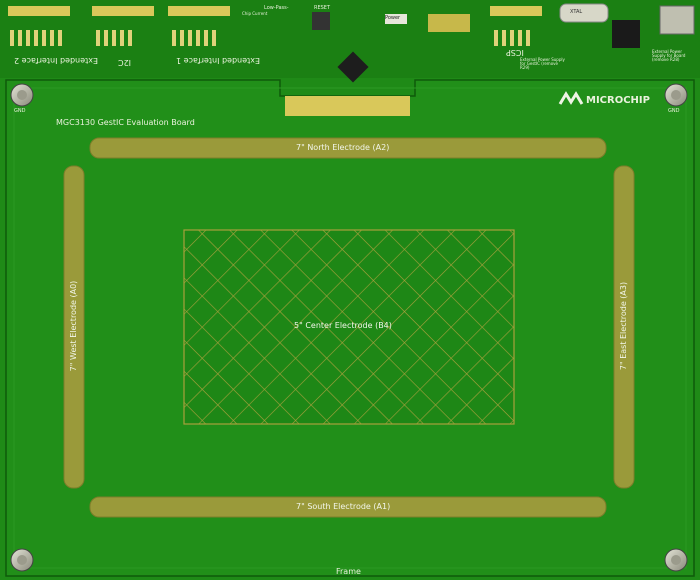 Image resolution: width=700 pixels, height=584 pixels. What do you see at coordinates (218, 60) in the screenshot?
I see `header-ext-interface-1: Extended Interface 1` at bounding box center [218, 60].